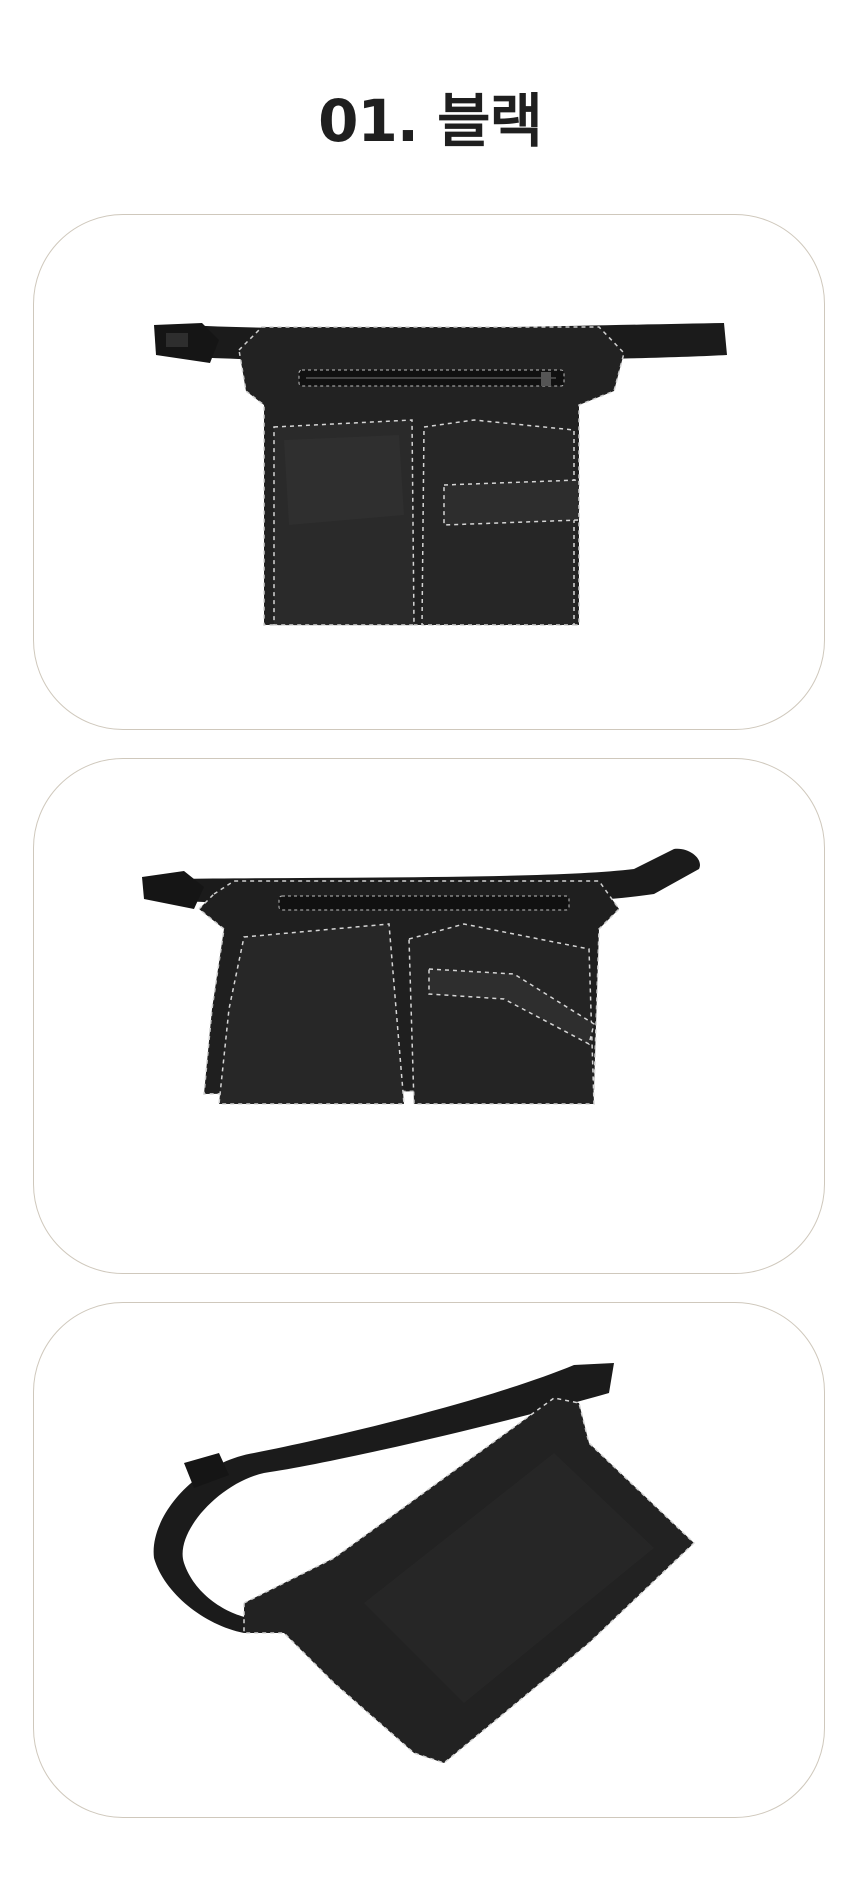 This screenshot has width=860, height=1886. Describe the element at coordinates (430, 121) in the screenshot. I see `page-title: 01. 블랙` at that location.